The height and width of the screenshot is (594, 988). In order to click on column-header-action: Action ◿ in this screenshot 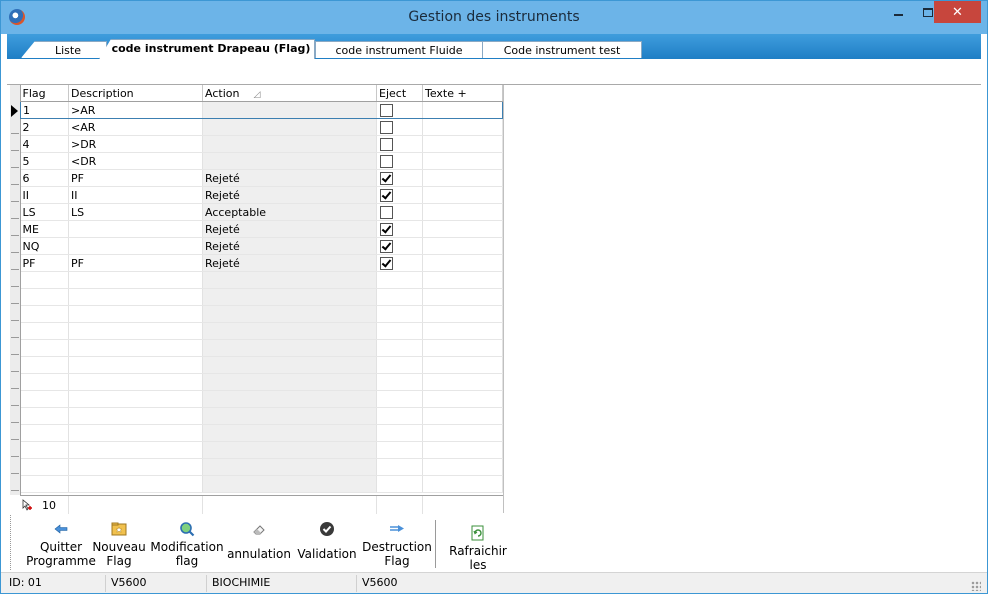, I will do `click(289, 93)`.